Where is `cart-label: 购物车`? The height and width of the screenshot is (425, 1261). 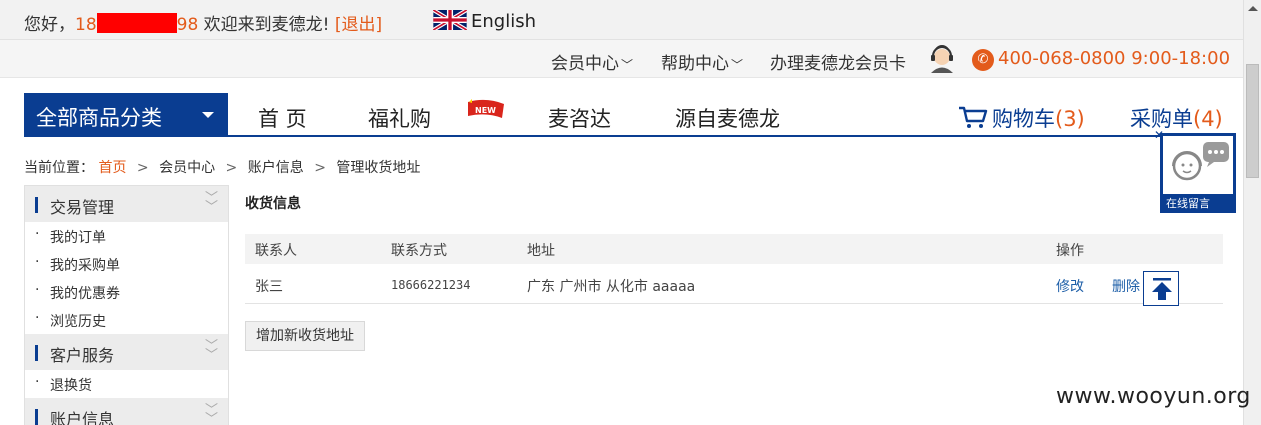
cart-label: 购物车 is located at coordinates (1023, 119).